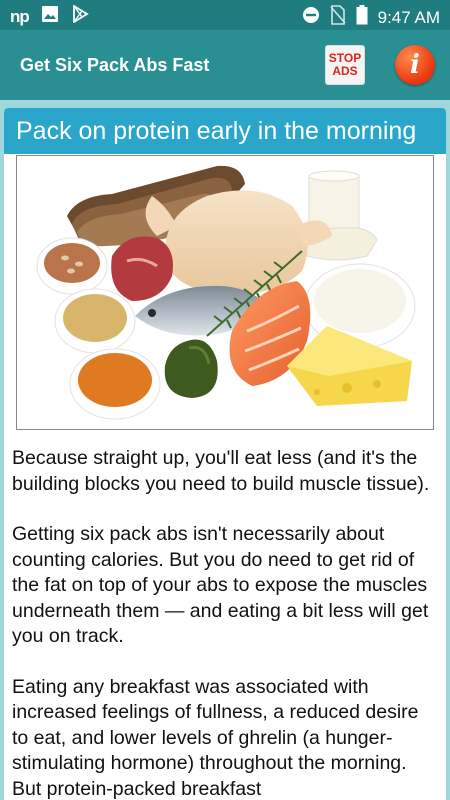  Describe the element at coordinates (362, 17) in the screenshot. I see `battery-icon` at that location.